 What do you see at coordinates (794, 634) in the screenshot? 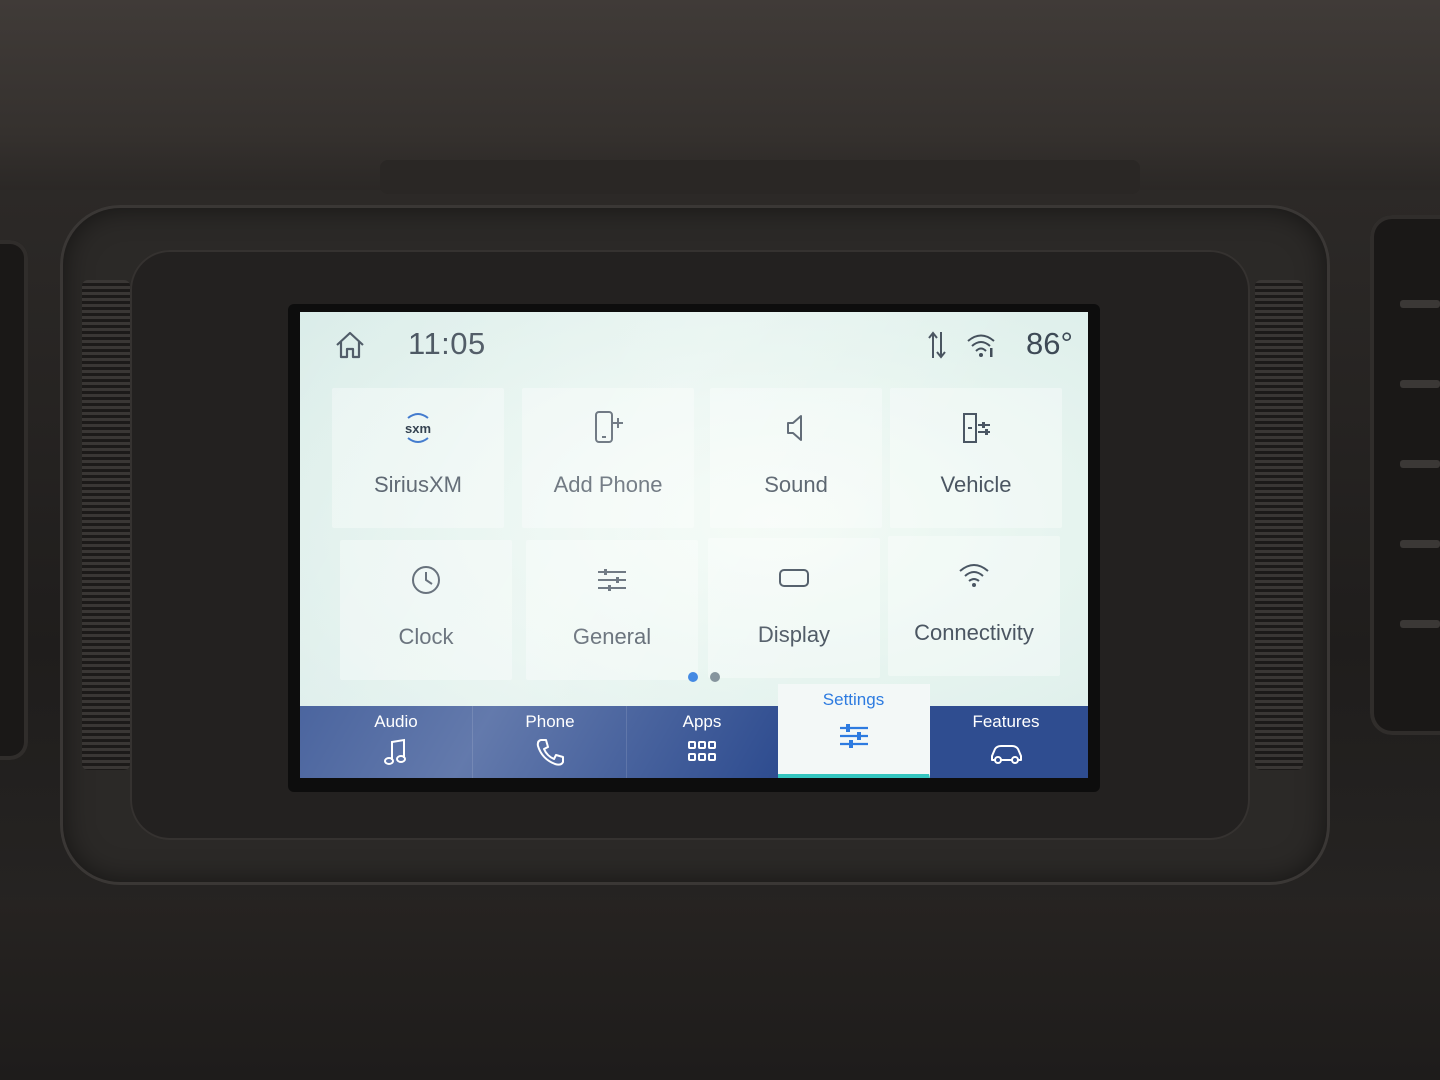
I see `tile-label: Display` at bounding box center [794, 634].